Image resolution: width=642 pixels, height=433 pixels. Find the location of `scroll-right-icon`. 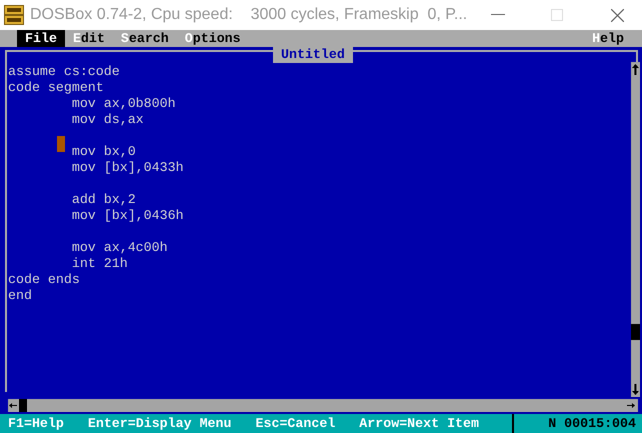

scroll-right-icon is located at coordinates (631, 405).